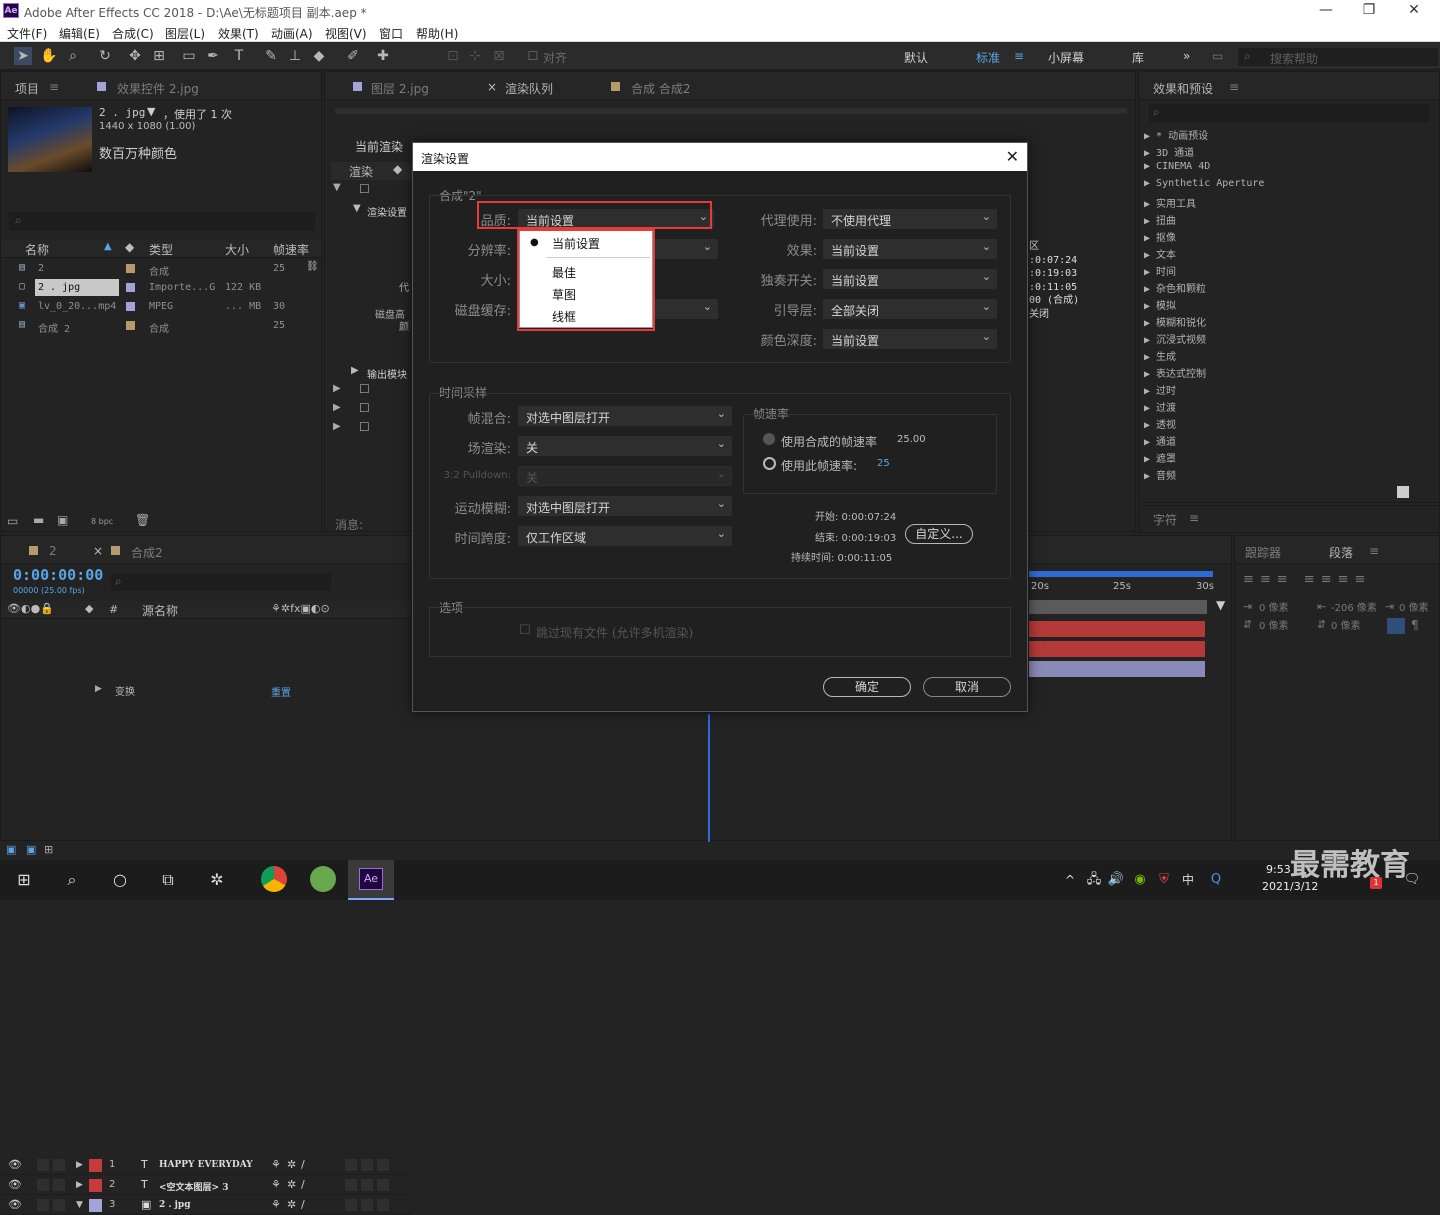 Image resolution: width=1440 pixels, height=1215 pixels. Describe the element at coordinates (161, 287) in the screenshot. I see `project-row-2: ▢ 2 . jpg Importe...G 122 KB` at that location.